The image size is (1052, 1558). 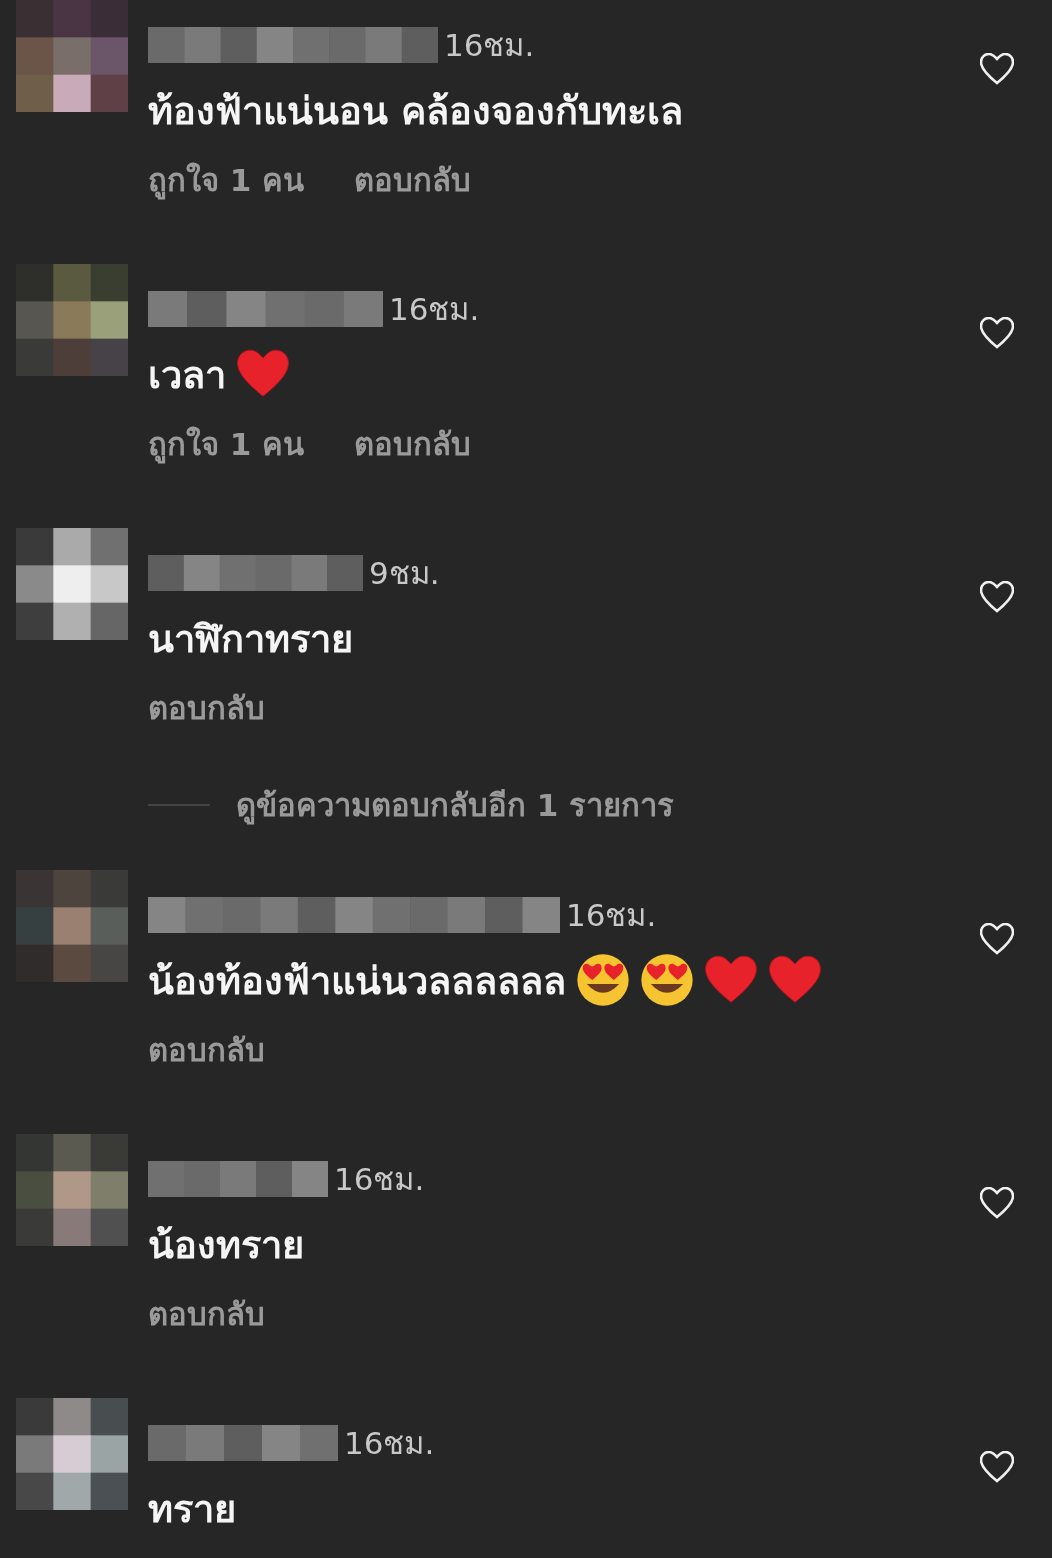 I want to click on view-replies-link: ดูข้อความตอบกลับอีก 1 รายการ, so click(x=455, y=805).